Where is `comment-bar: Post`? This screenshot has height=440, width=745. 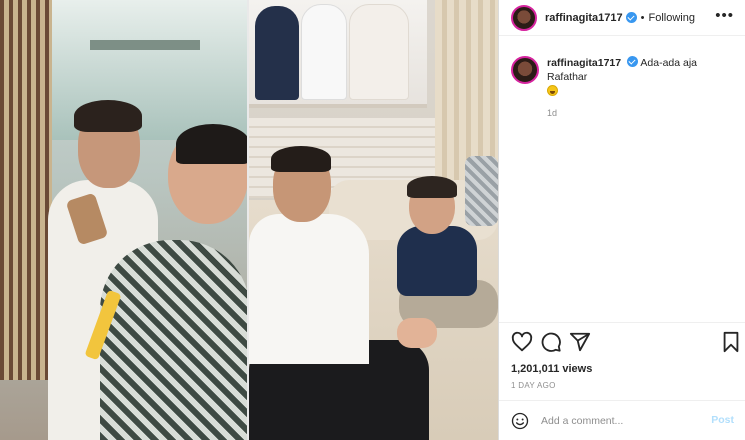 comment-bar: Post is located at coordinates (622, 420).